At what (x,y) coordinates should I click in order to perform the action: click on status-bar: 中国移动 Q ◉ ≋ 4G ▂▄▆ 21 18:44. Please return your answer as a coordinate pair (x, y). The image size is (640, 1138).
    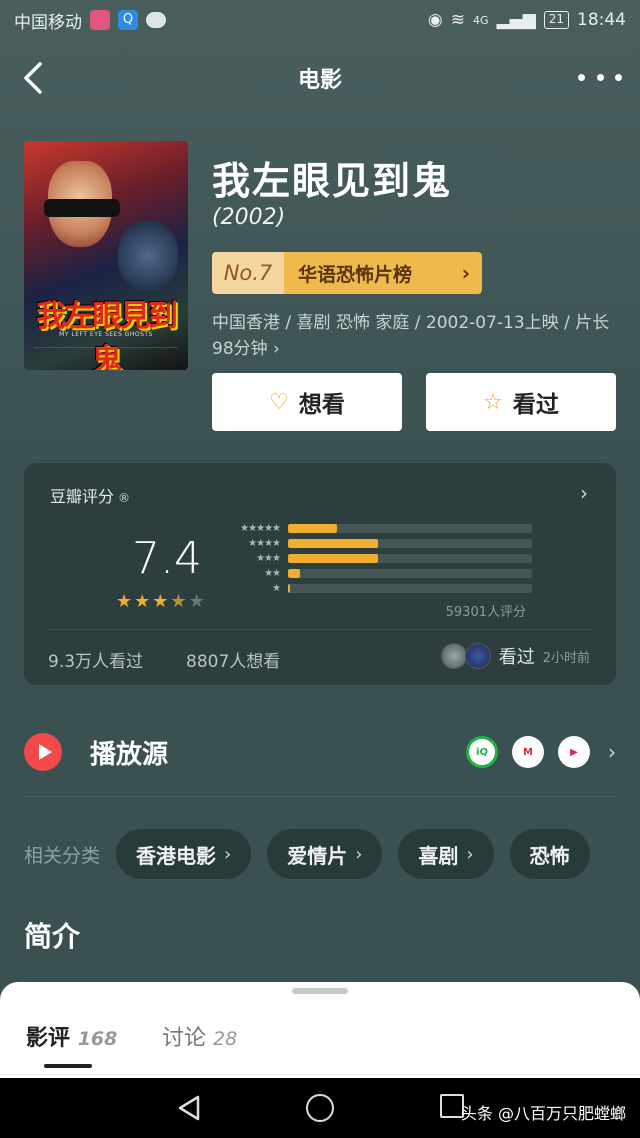
    Looking at the image, I should click on (320, 20).